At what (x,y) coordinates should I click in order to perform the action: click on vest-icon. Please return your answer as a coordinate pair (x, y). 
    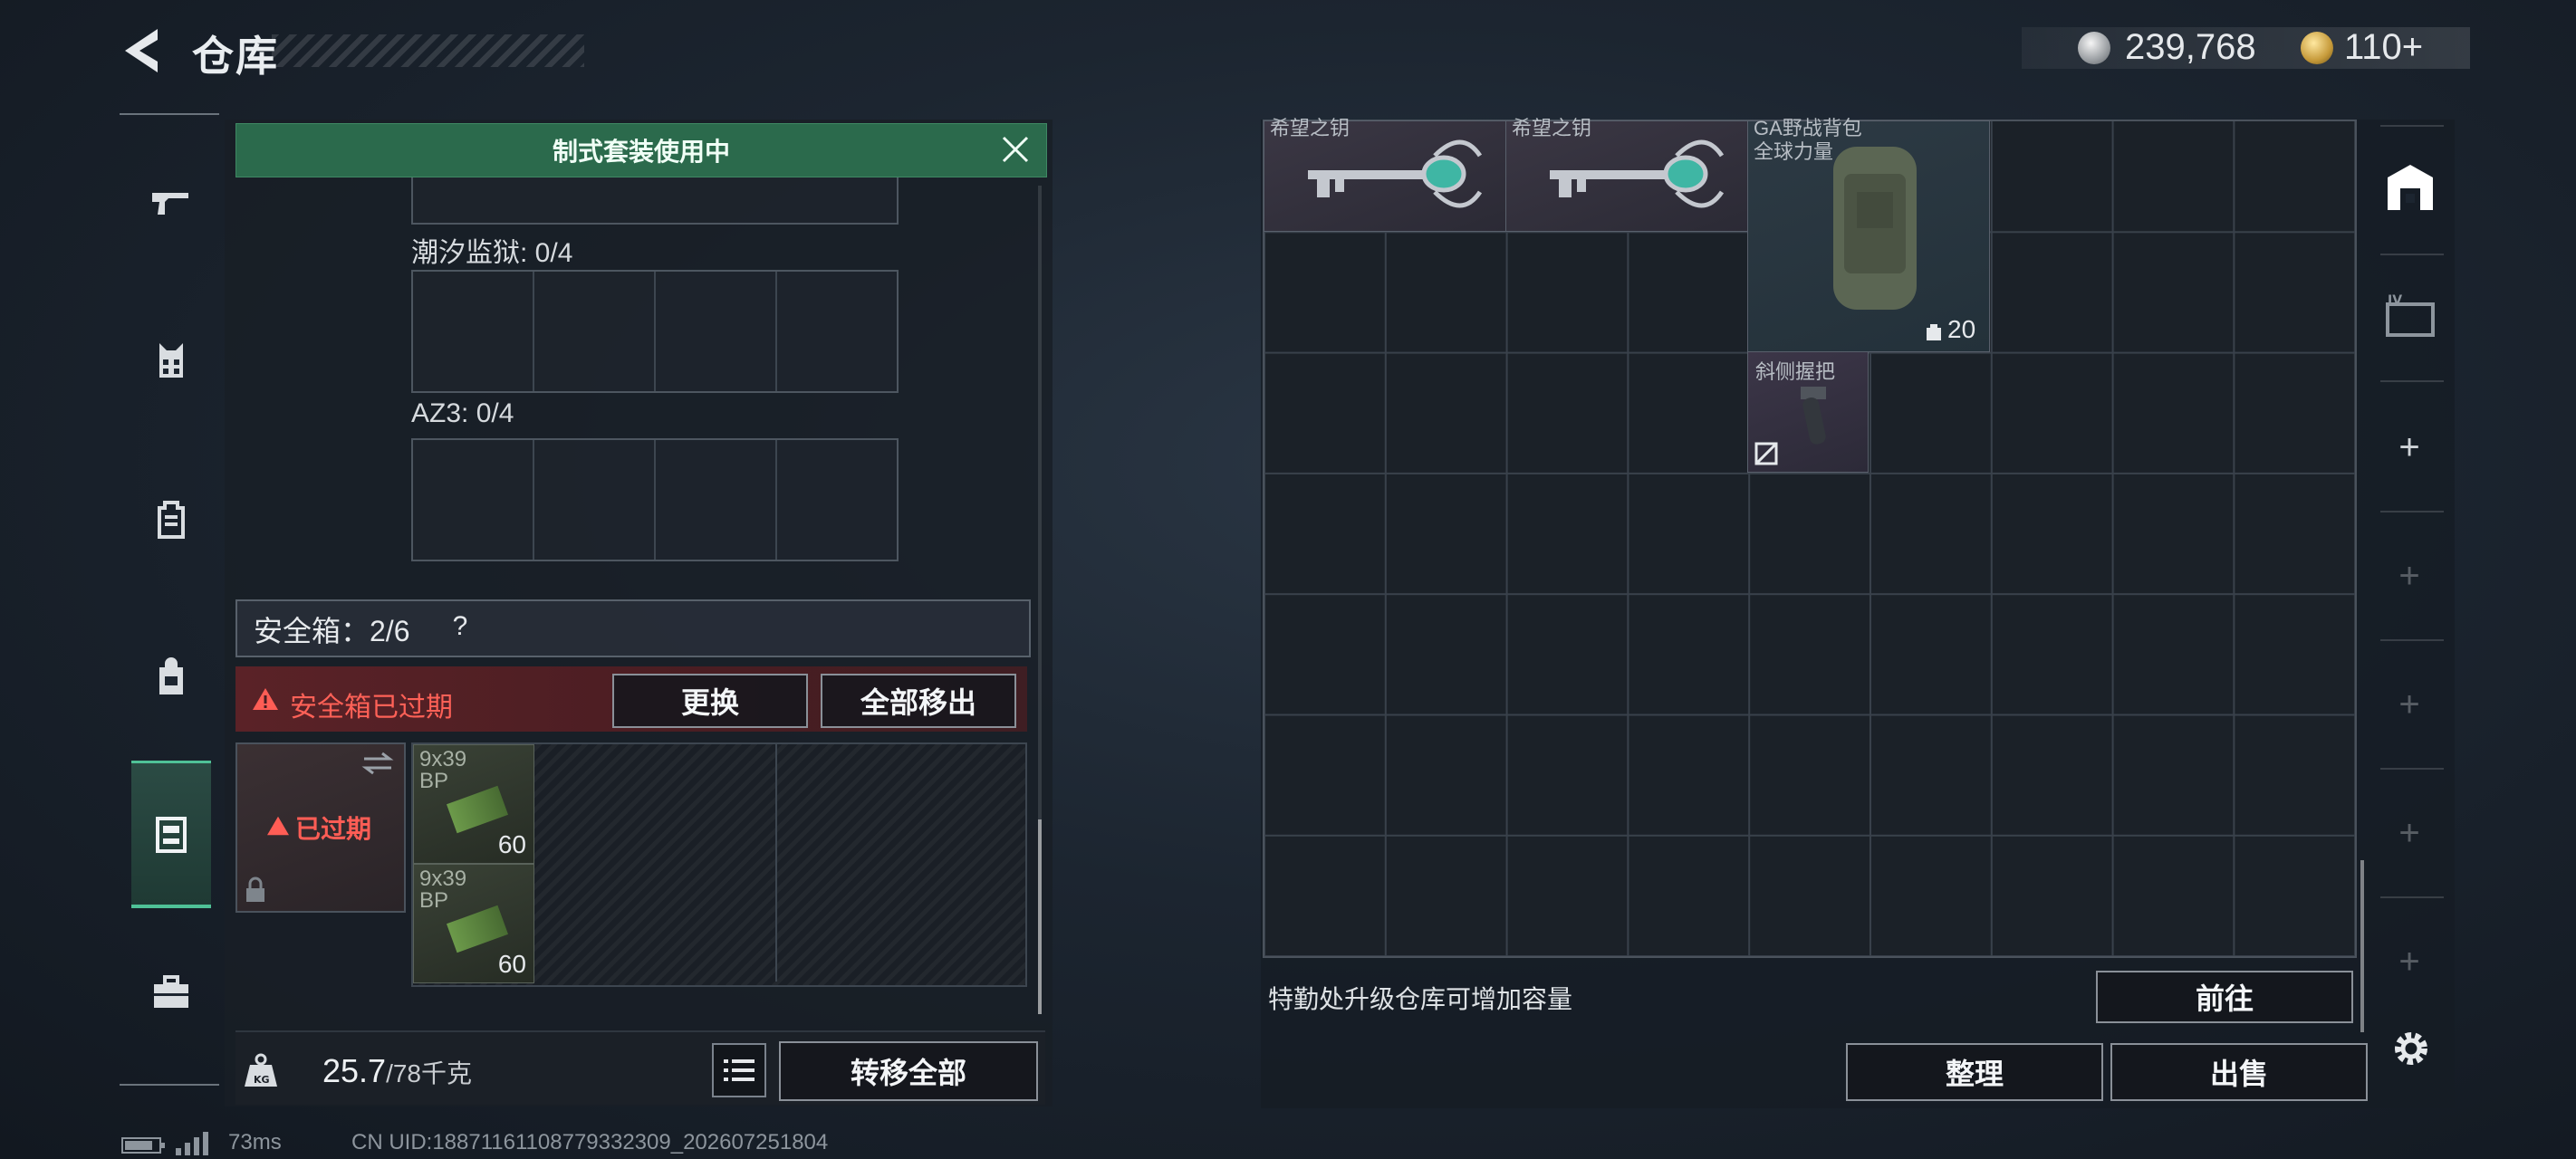
    Looking at the image, I should click on (171, 360).